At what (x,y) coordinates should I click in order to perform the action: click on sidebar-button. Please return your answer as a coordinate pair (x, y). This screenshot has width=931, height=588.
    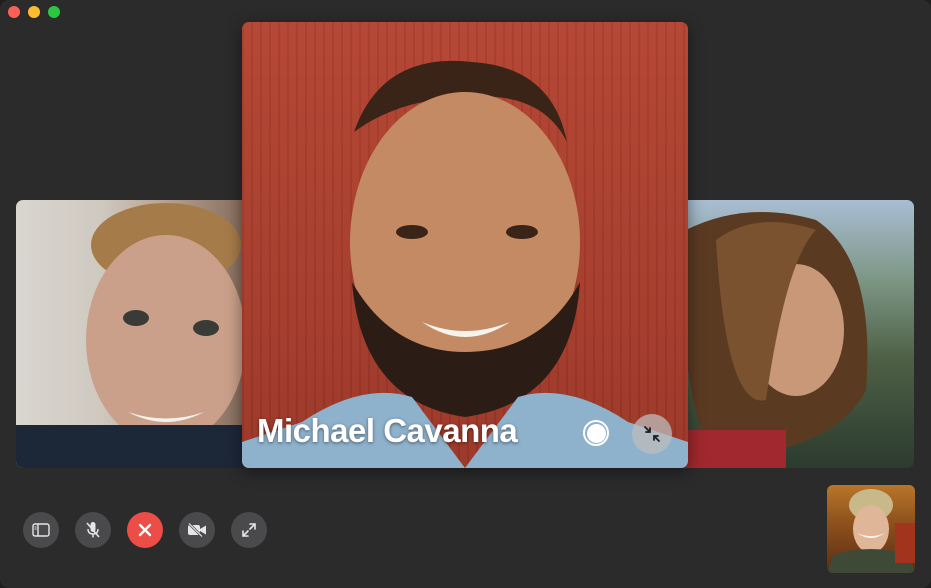
    Looking at the image, I should click on (41, 530).